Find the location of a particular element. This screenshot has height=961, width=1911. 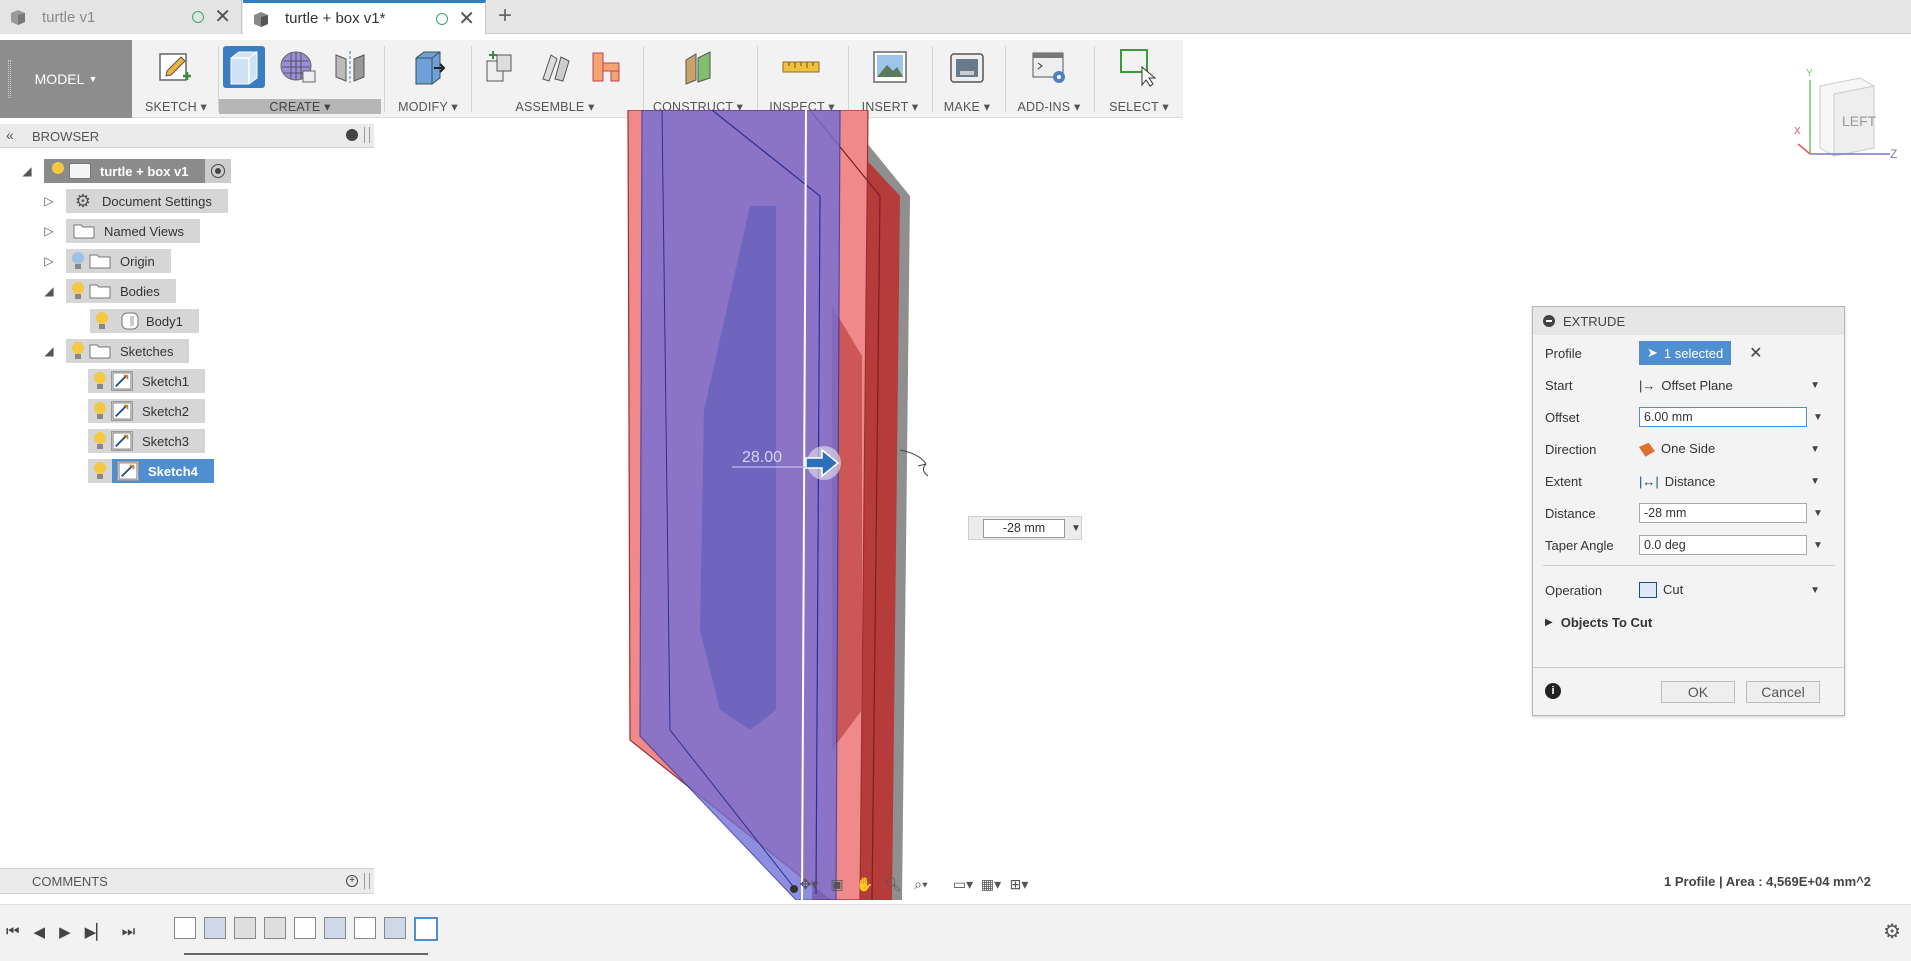

distance-input: -28 mm is located at coordinates (1723, 513).